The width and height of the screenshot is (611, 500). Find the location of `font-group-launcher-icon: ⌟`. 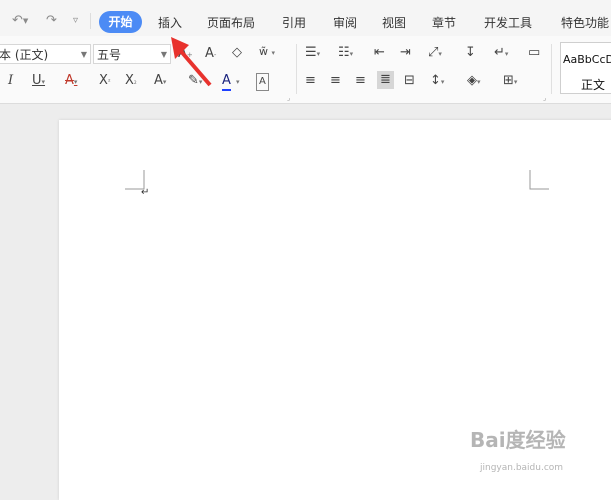

font-group-launcher-icon: ⌟ is located at coordinates (288, 98).